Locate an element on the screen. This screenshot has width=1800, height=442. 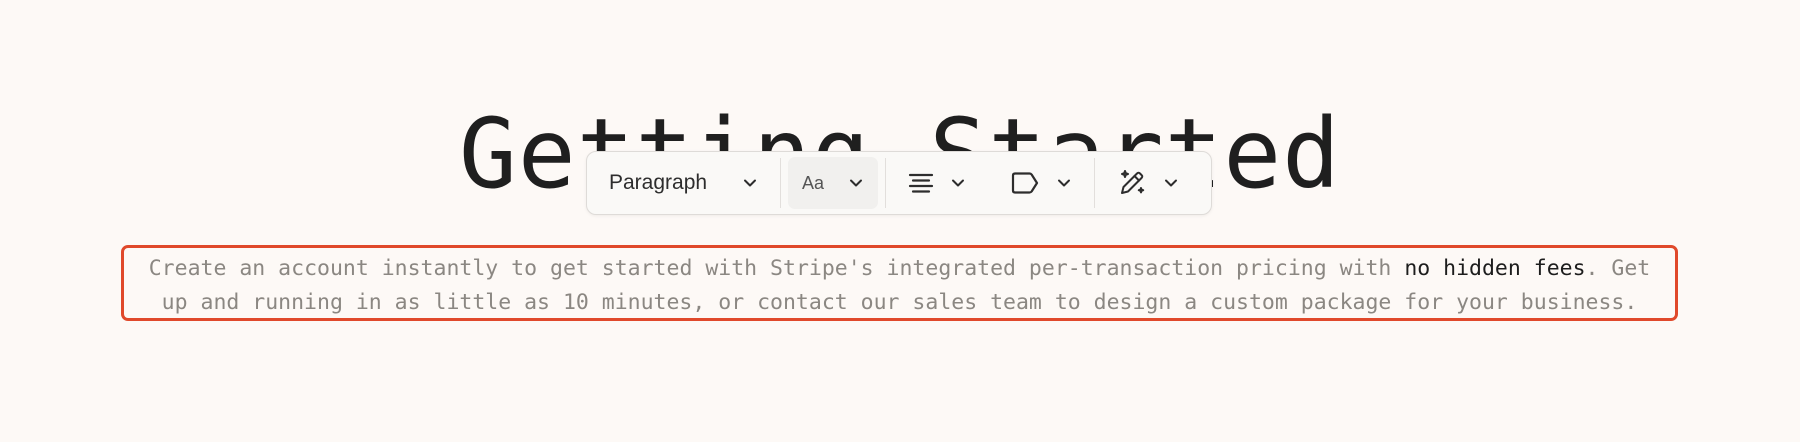
block-type-label: Paragraph is located at coordinates (658, 182).